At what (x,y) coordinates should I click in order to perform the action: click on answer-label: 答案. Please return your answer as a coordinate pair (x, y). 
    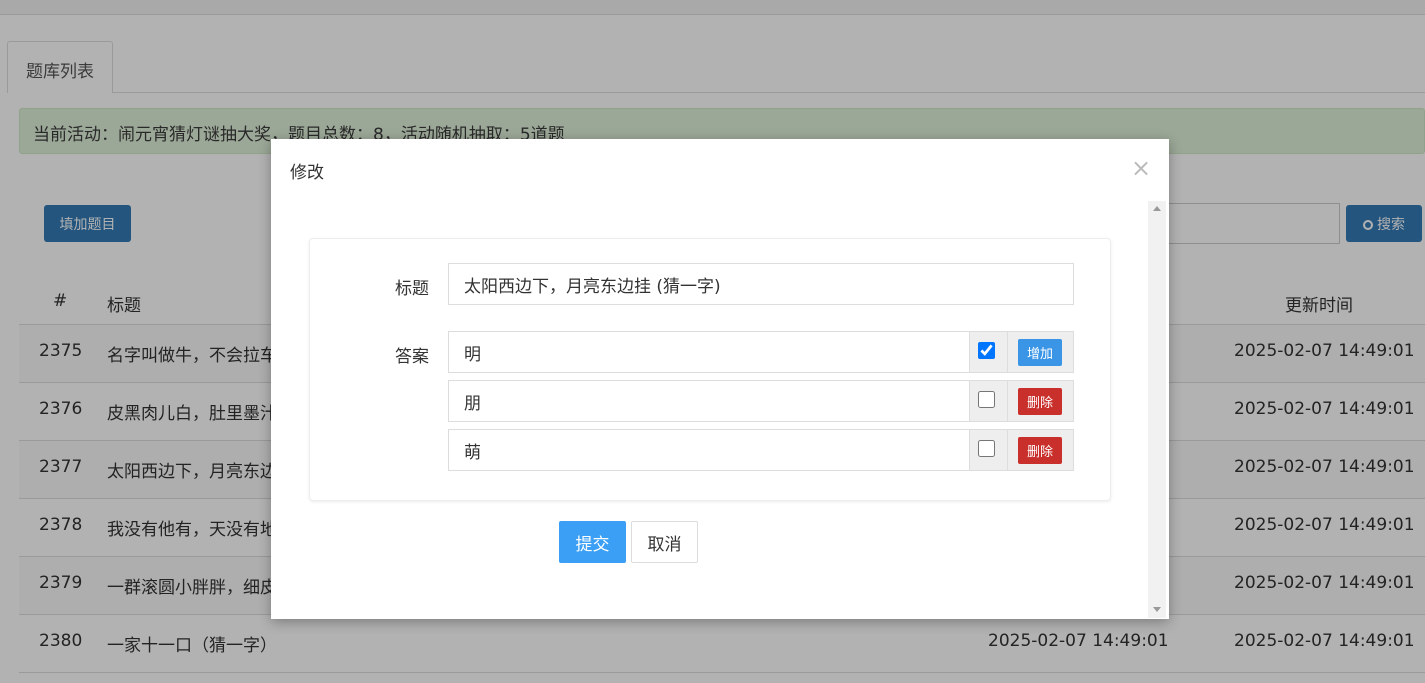
    Looking at the image, I should click on (412, 357).